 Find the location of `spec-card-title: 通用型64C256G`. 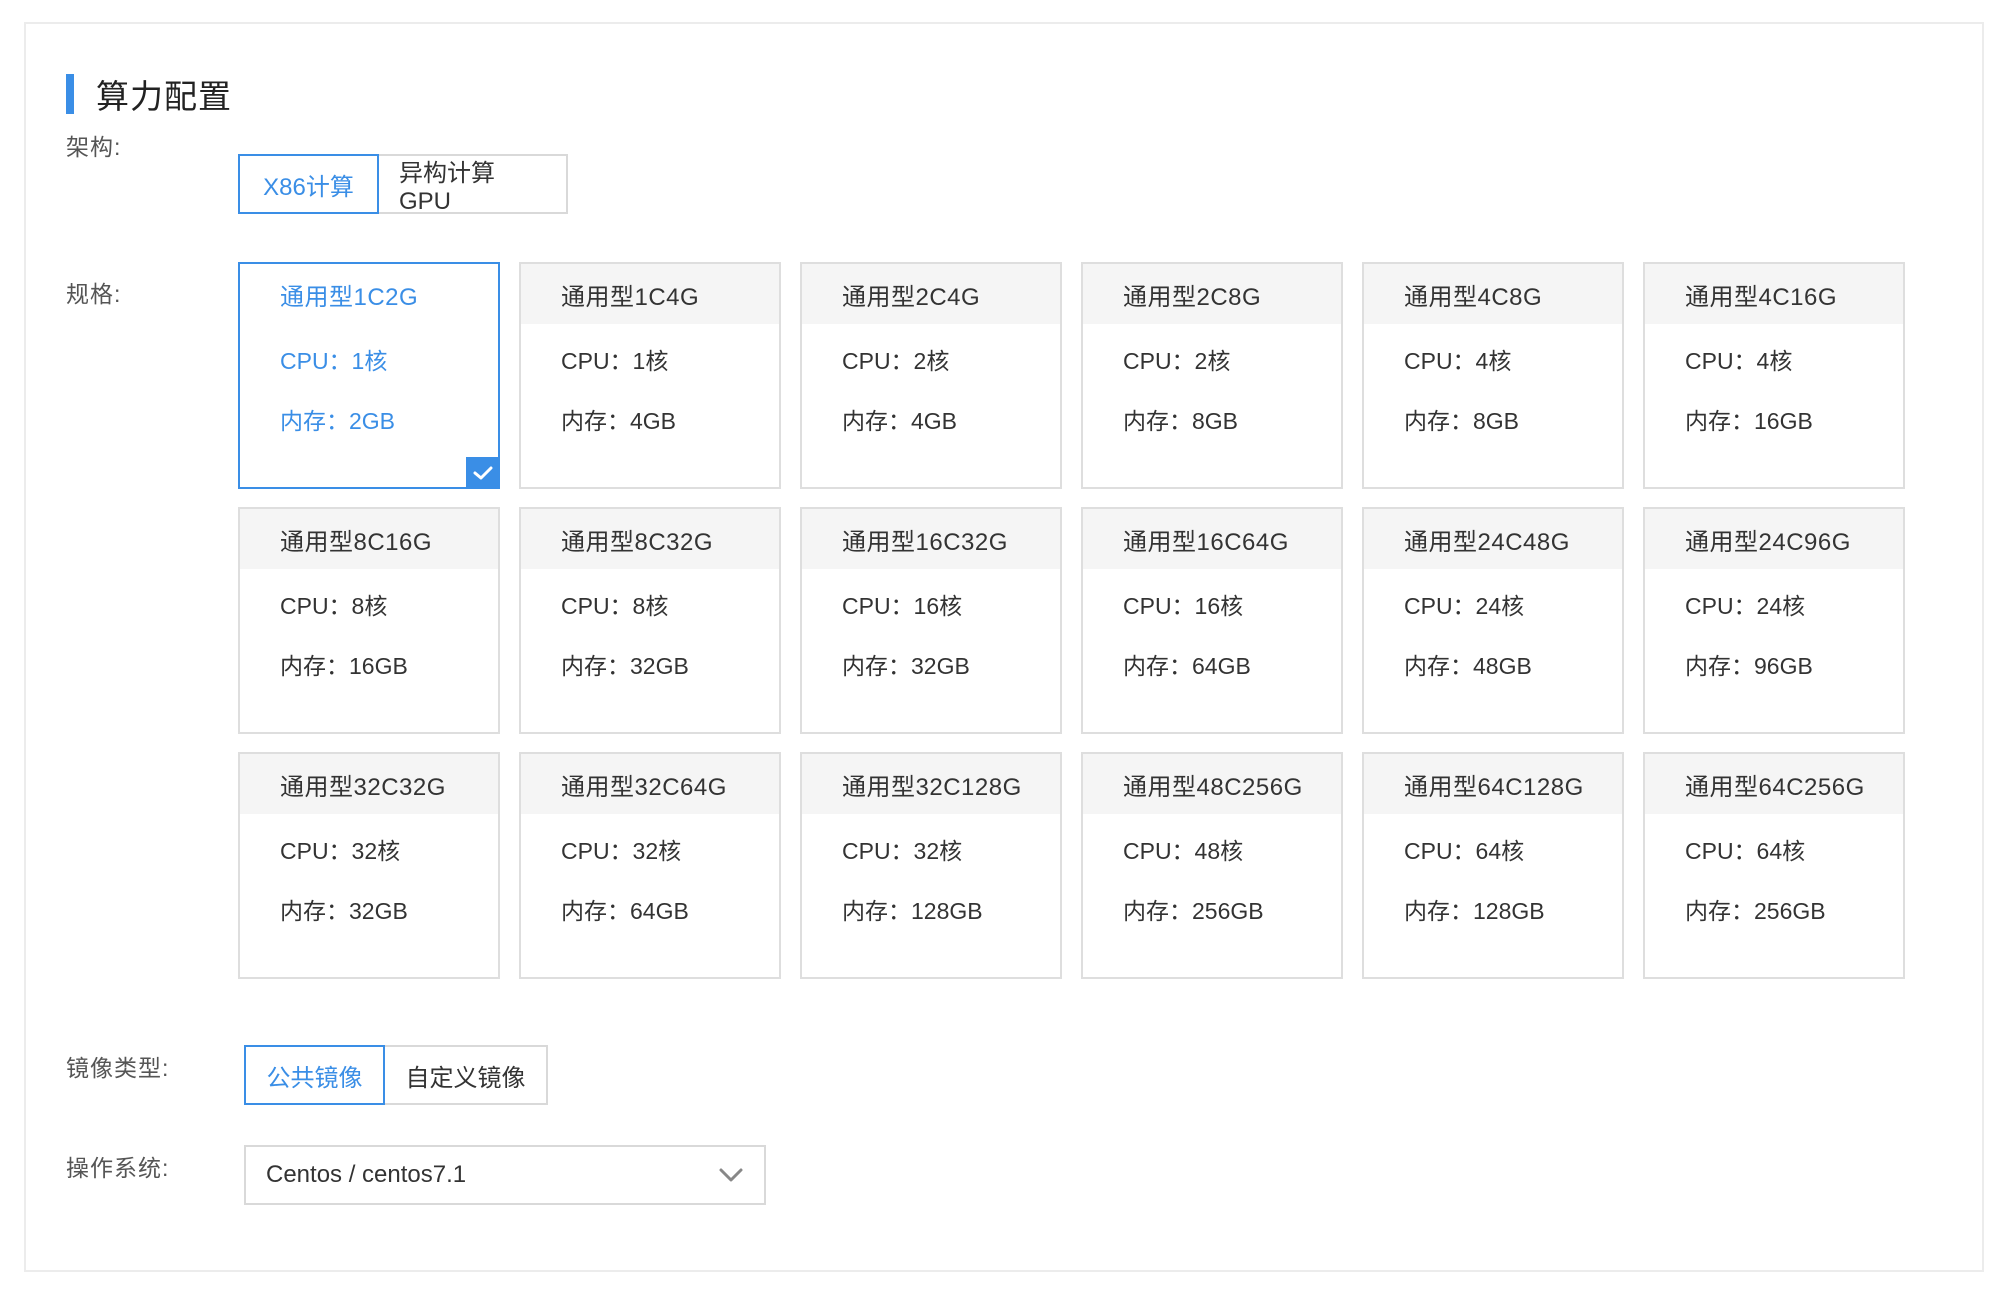

spec-card-title: 通用型64C256G is located at coordinates (1774, 784).